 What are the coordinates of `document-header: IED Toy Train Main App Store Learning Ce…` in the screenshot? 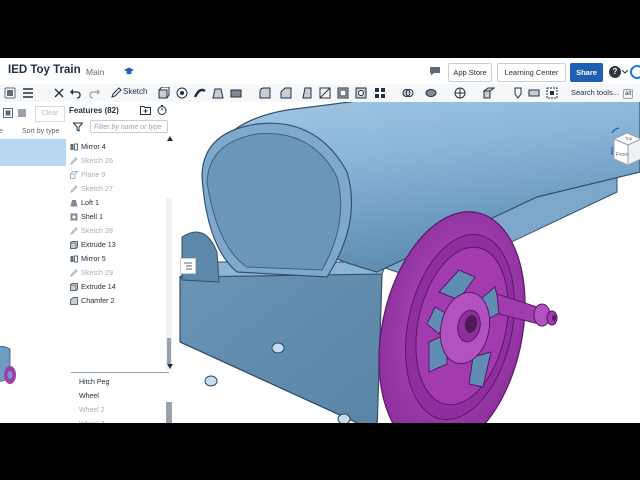 It's located at (320, 71).